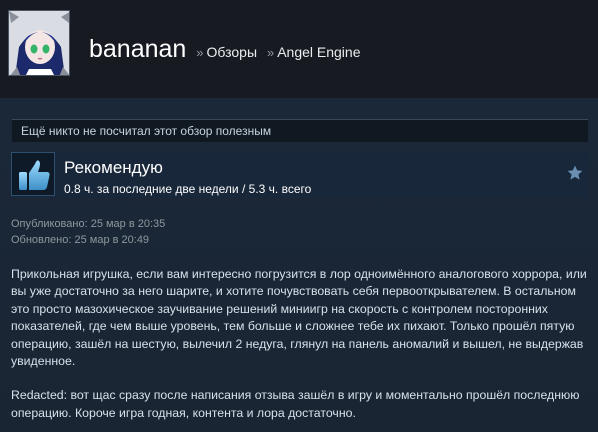  What do you see at coordinates (80, 240) in the screenshot?
I see `updated-date: Обновлено: 25 мар в 20:49` at bounding box center [80, 240].